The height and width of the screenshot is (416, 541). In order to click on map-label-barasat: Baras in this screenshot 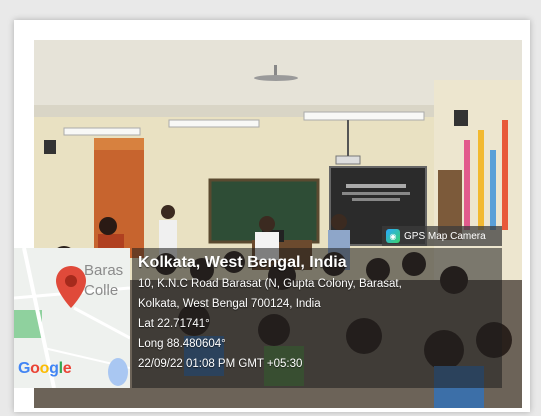, I will do `click(104, 270)`.